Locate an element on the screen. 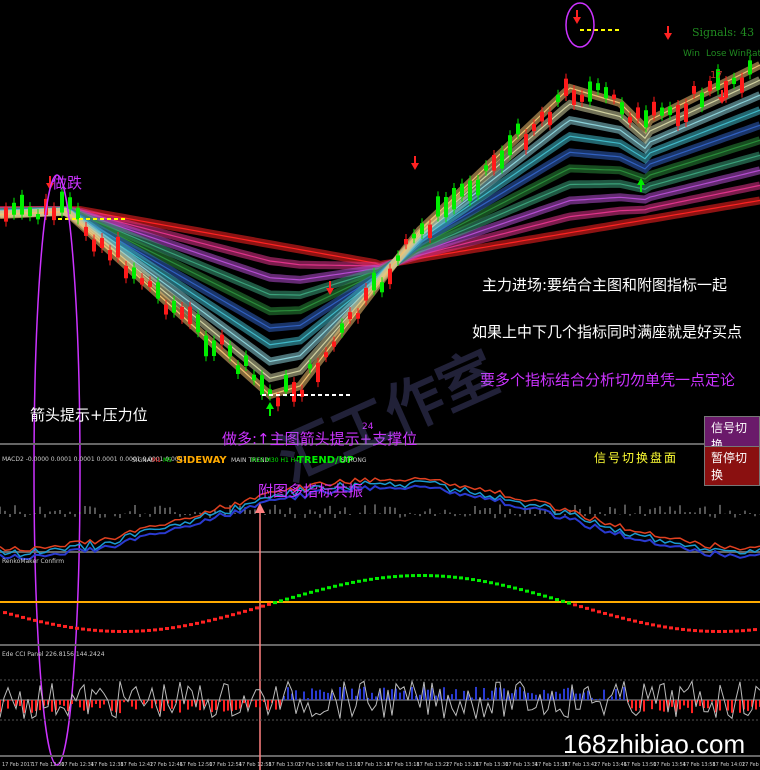  site-watermark: 168zhibiao.com is located at coordinates (654, 744).